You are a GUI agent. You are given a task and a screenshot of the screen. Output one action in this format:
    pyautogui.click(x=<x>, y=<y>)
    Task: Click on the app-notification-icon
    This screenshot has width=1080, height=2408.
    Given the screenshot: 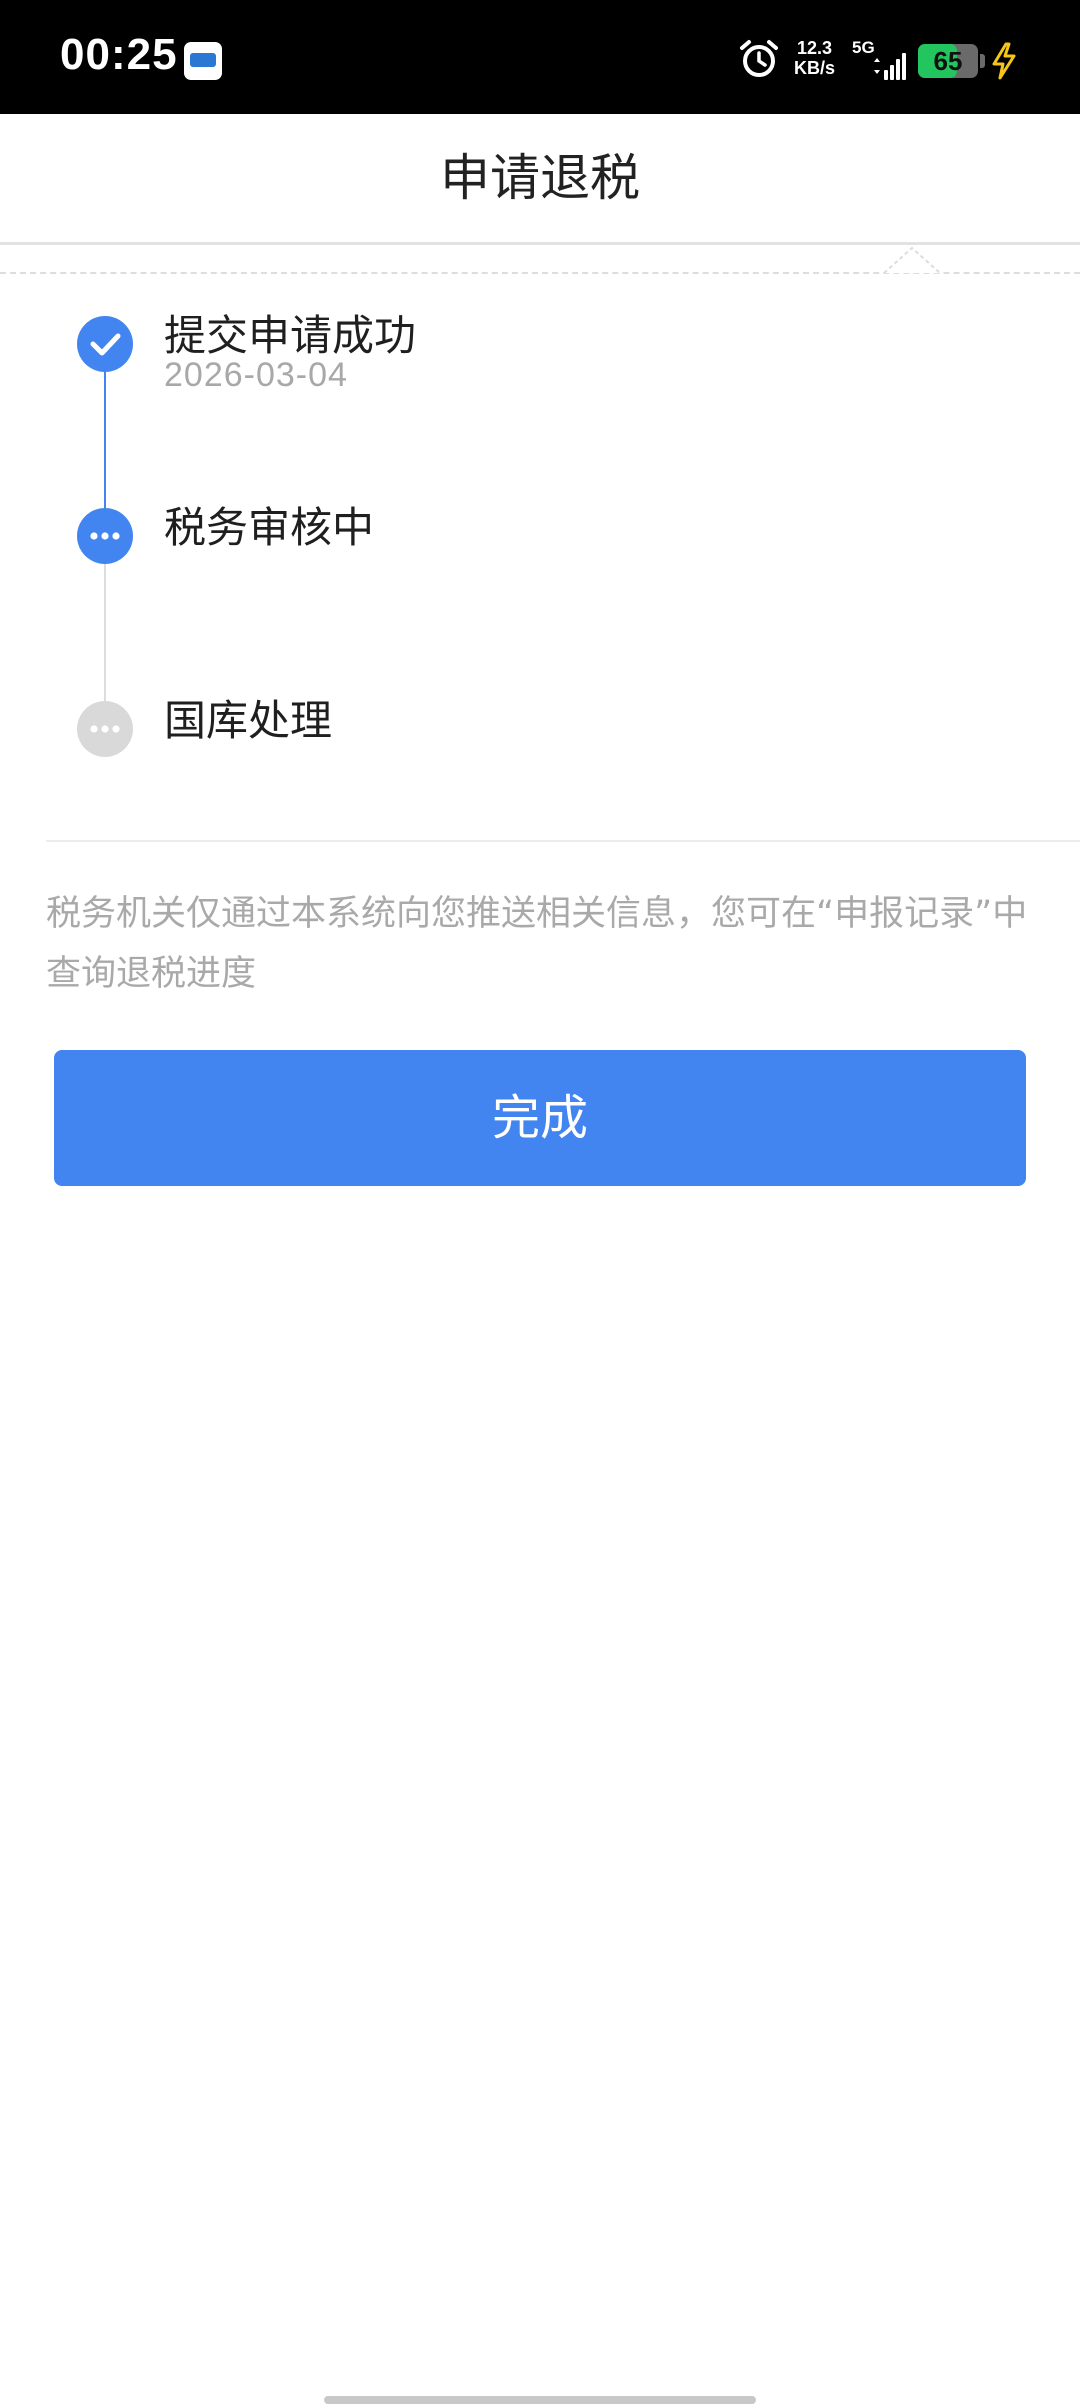 What is the action you would take?
    pyautogui.click(x=203, y=61)
    